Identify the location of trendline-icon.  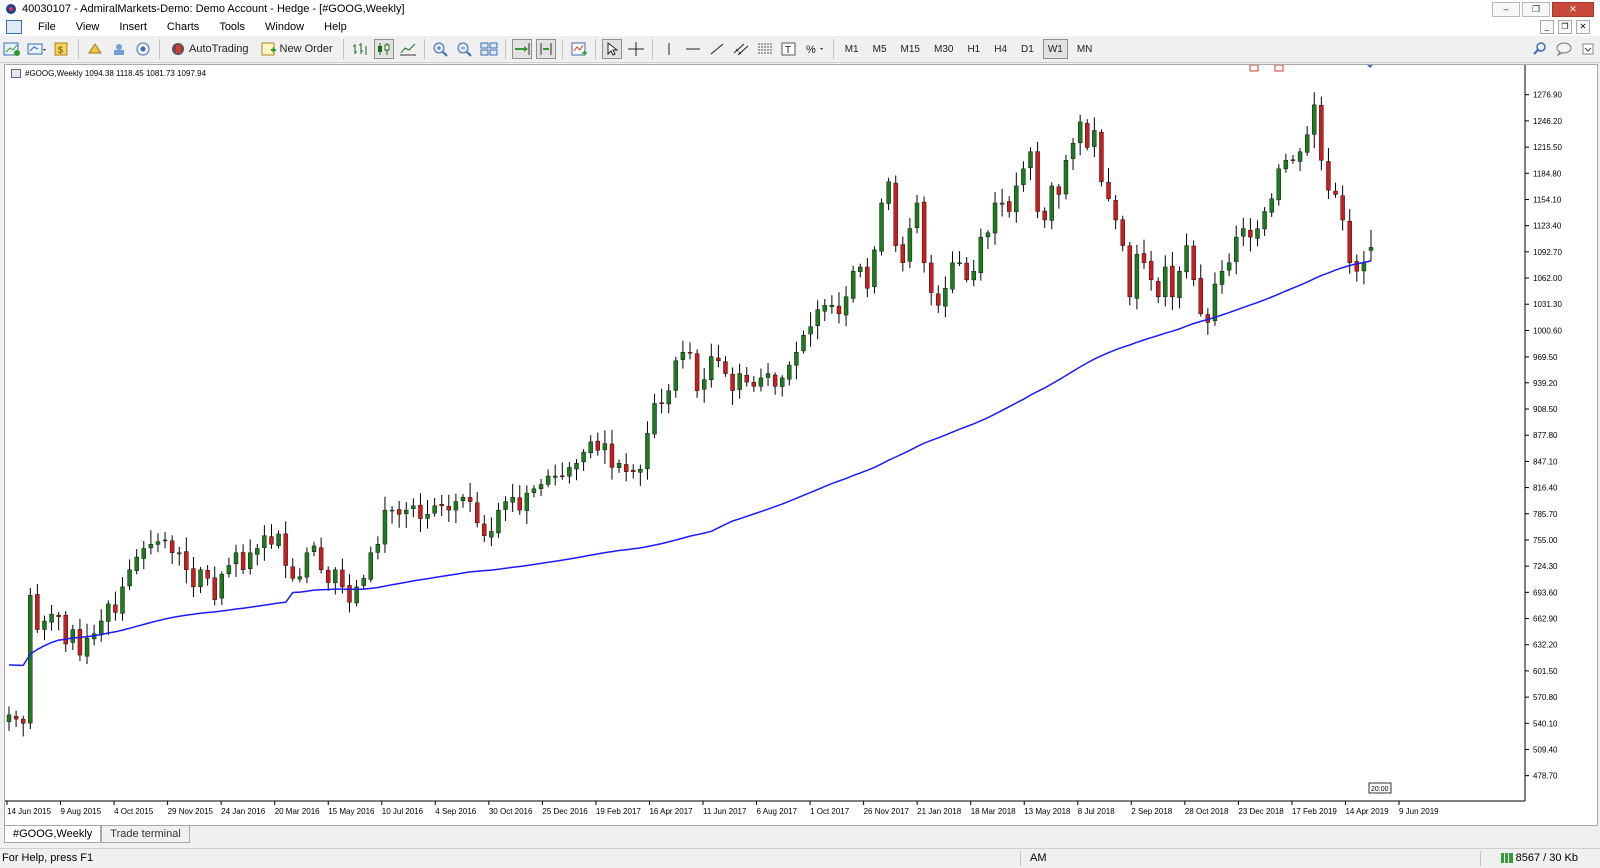
(717, 49).